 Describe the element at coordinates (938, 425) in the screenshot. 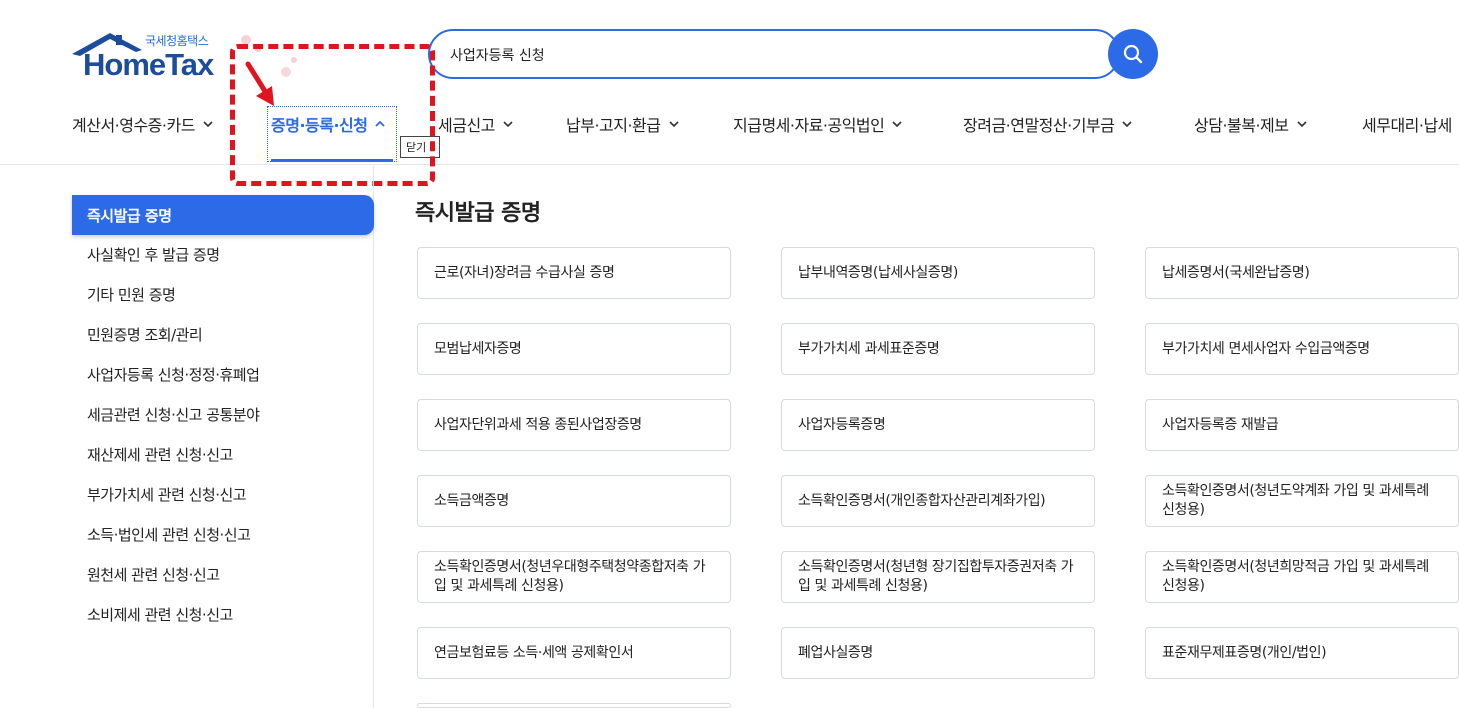

I see `cert-card: 사업자등록증명` at that location.